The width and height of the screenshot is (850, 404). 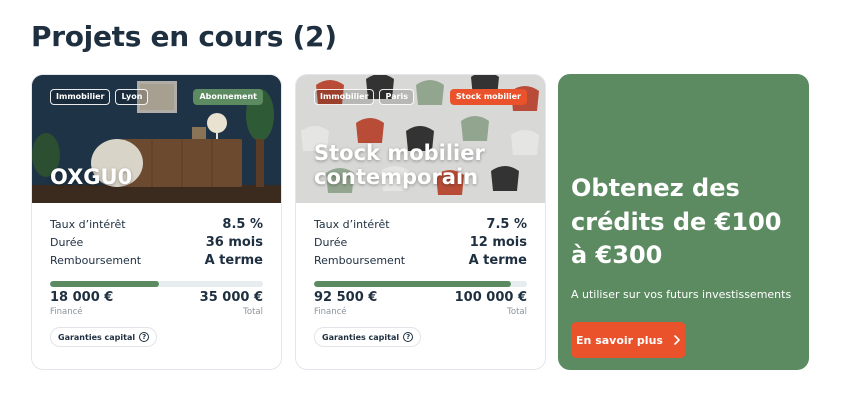 I want to click on learn-more-button: En savoir plus, so click(x=628, y=340).